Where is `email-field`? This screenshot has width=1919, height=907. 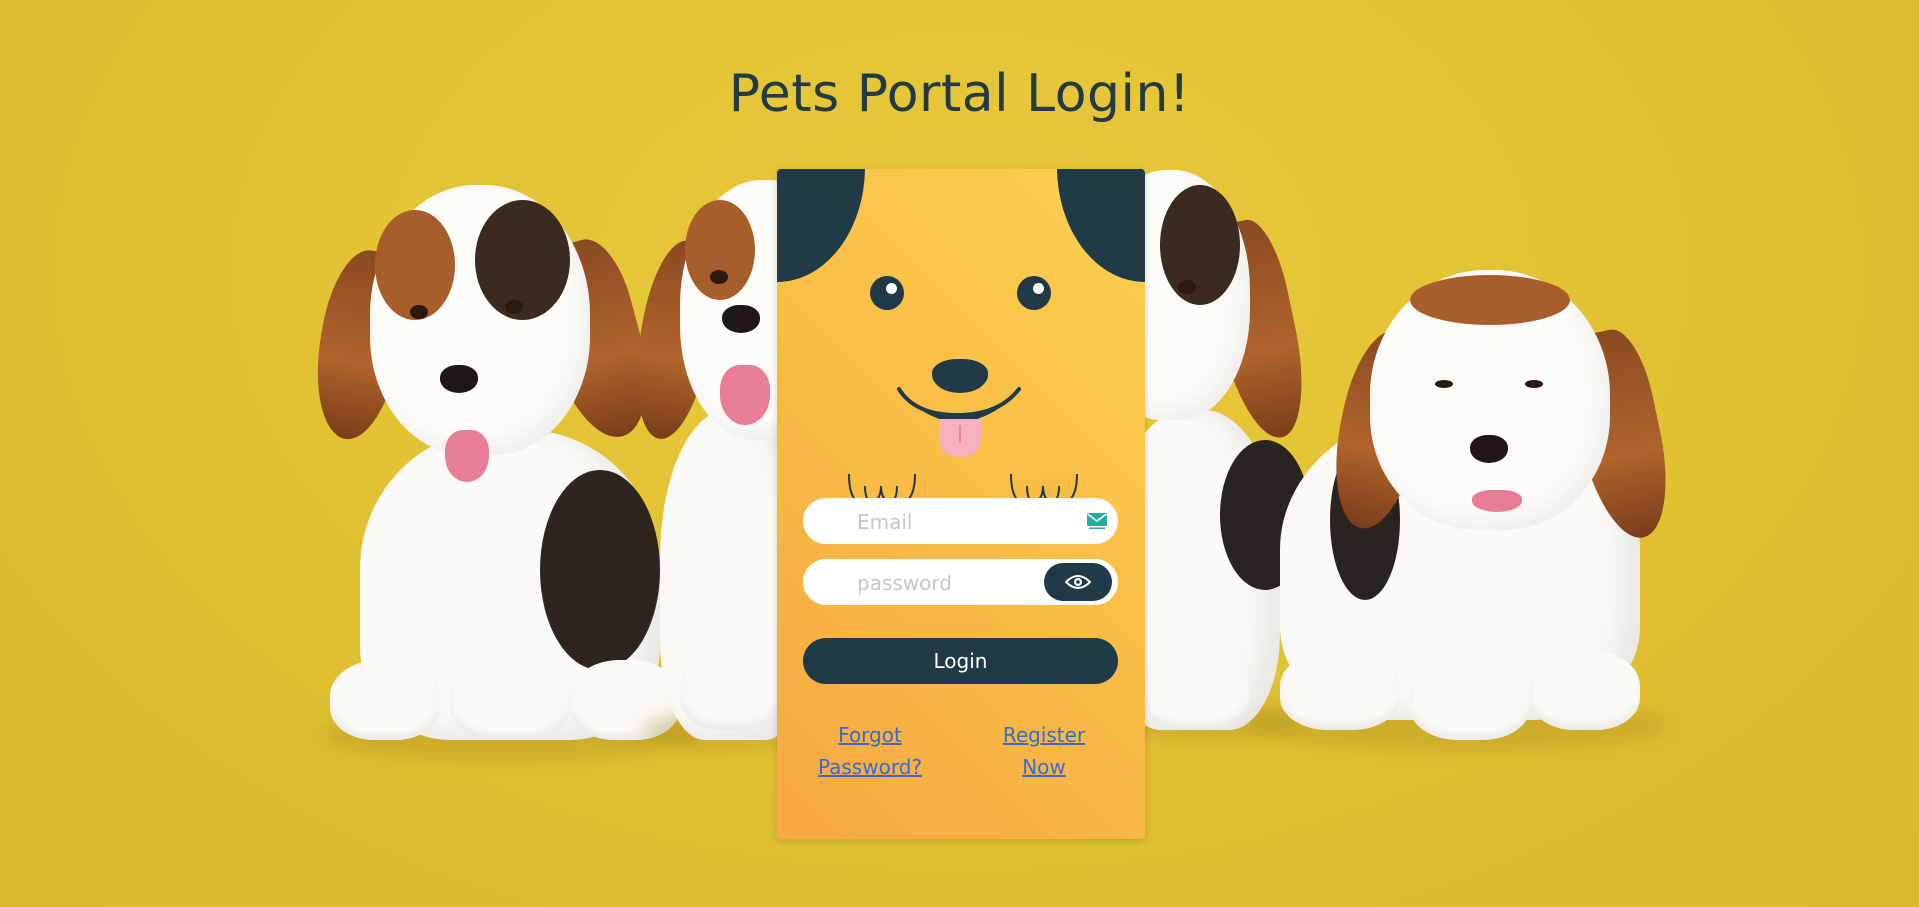
email-field is located at coordinates (960, 522).